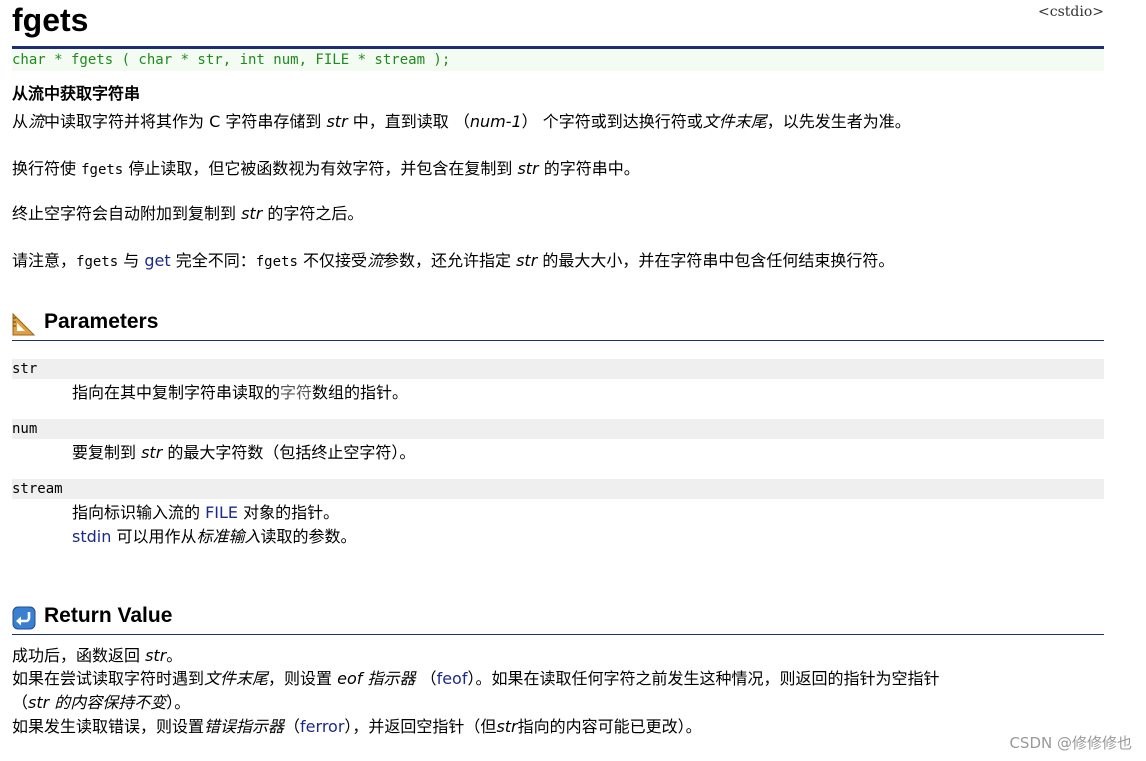 Image resolution: width=1146 pixels, height=761 pixels. I want to click on page-title: fgets, so click(50, 20).